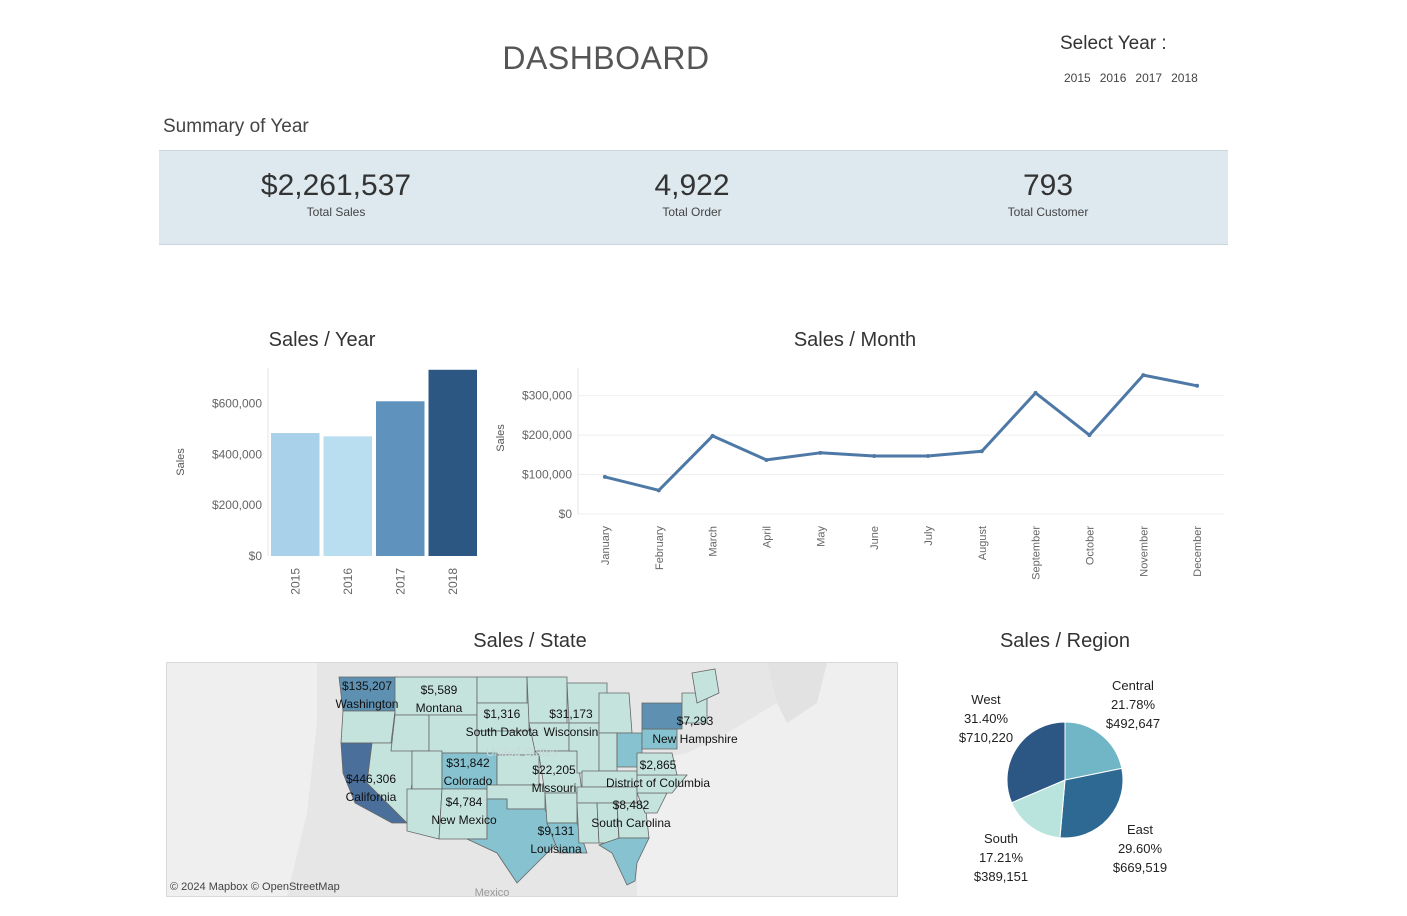  I want to click on bar-y-tick-label: $0, so click(256, 556).